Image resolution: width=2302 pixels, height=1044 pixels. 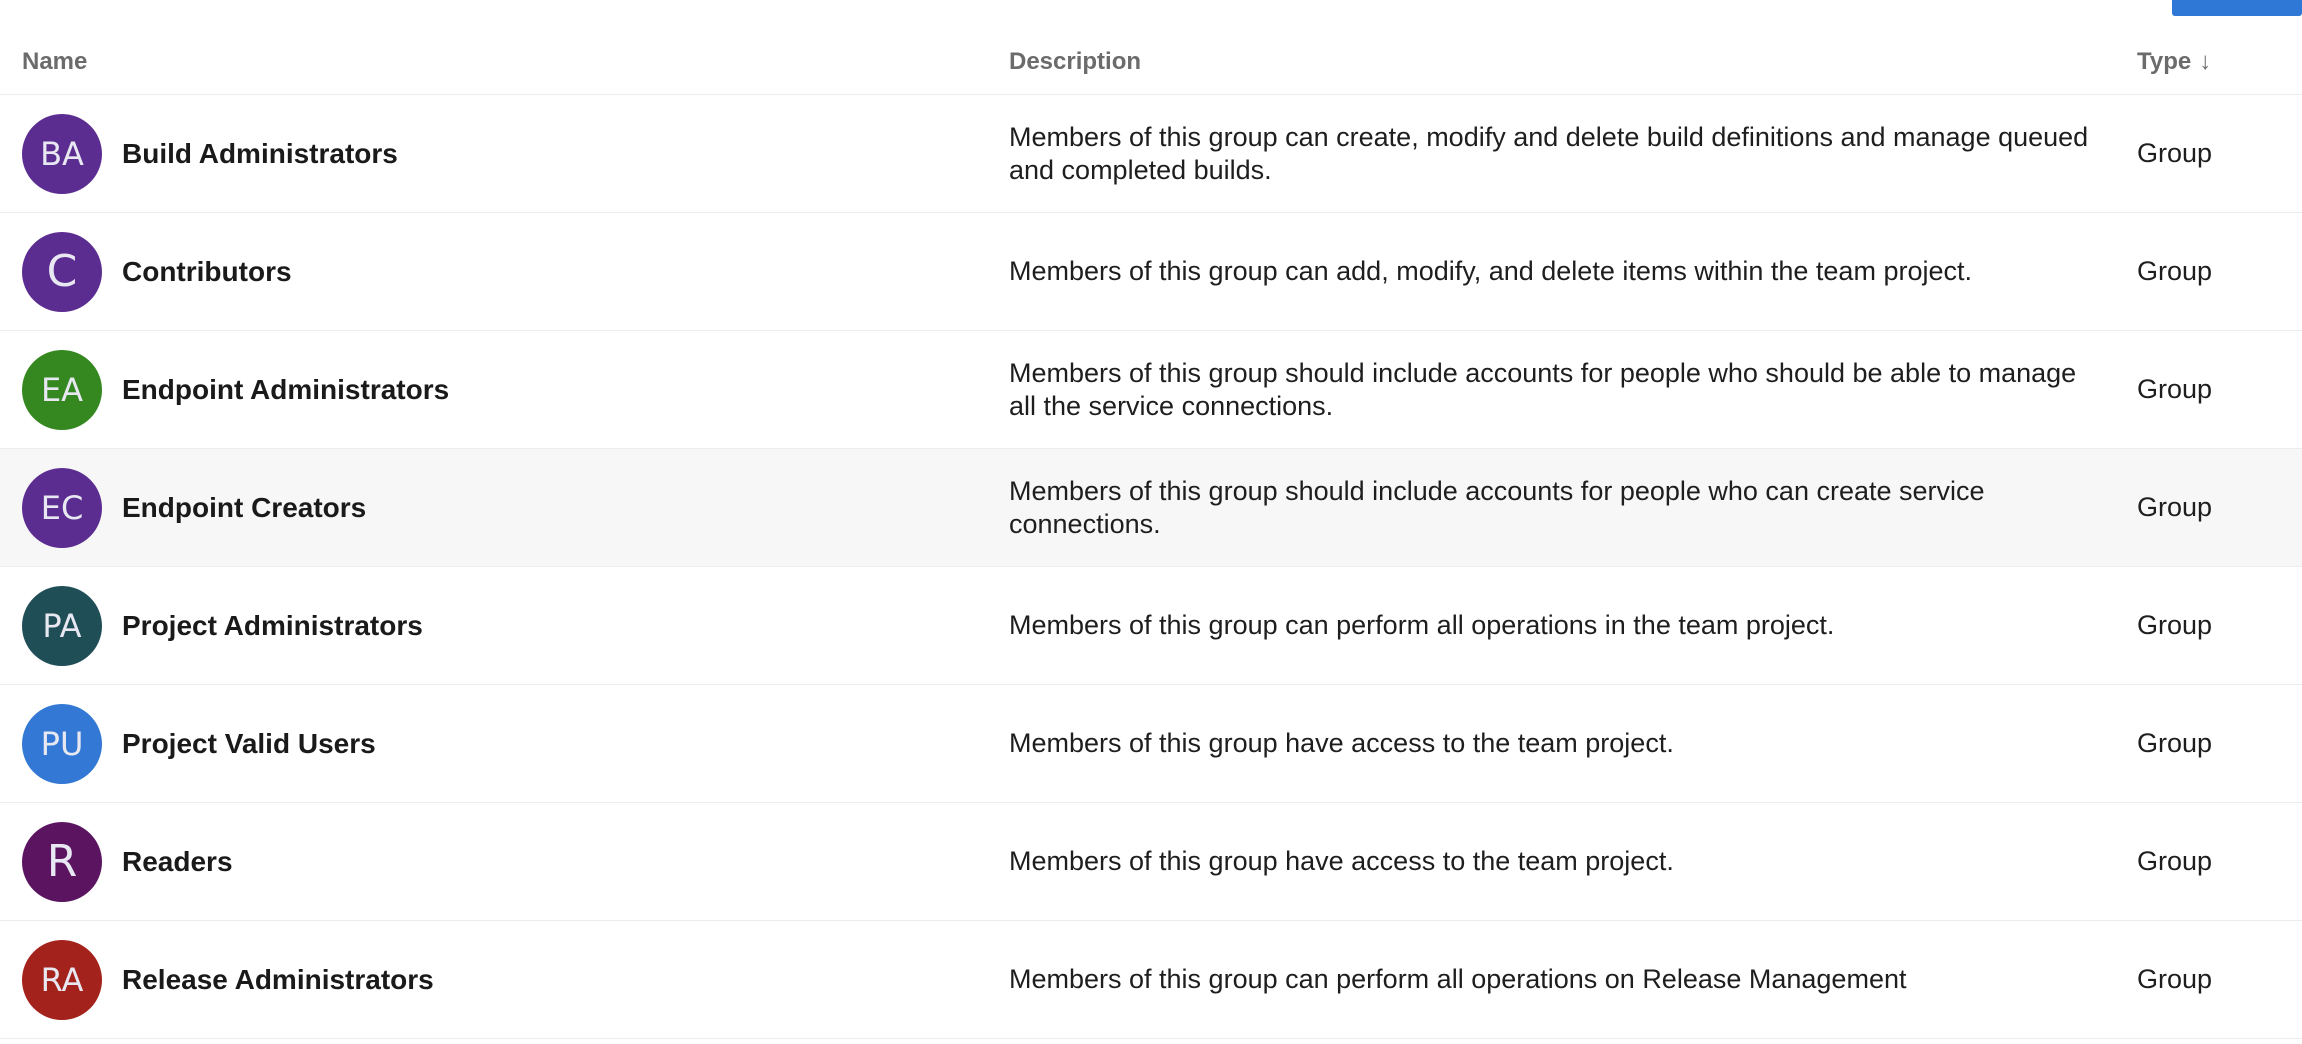 What do you see at coordinates (504, 507) in the screenshot?
I see `group-name-cell: EC Endpoint Creators` at bounding box center [504, 507].